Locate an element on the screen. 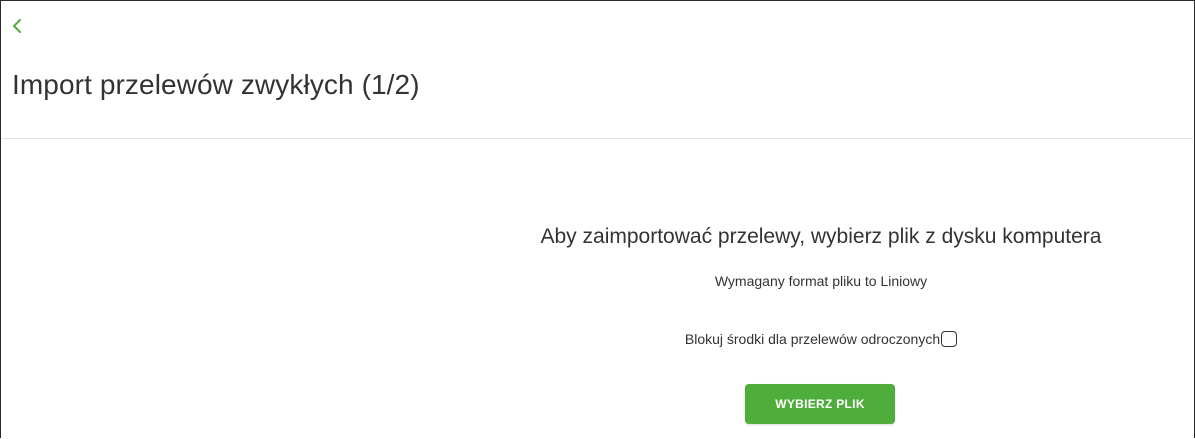 The image size is (1195, 439). choose-file-button: WYBIERZ PLIK is located at coordinates (820, 404).